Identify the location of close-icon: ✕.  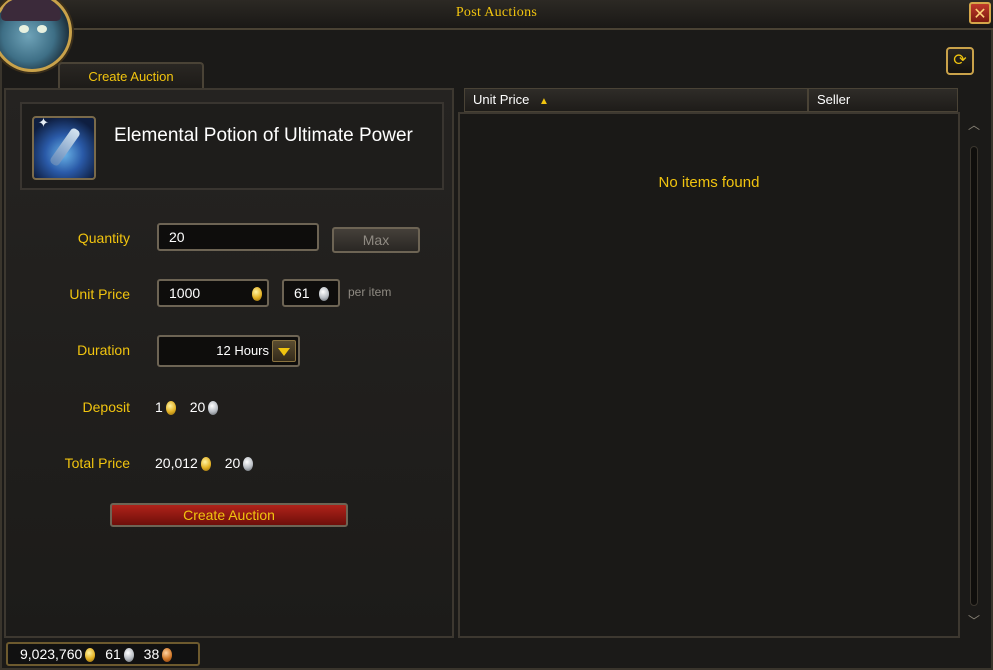
(980, 13).